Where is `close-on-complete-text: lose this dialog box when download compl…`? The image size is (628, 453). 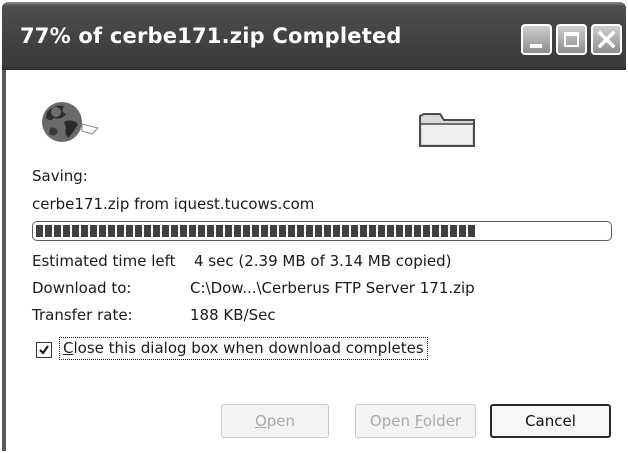
close-on-complete-text: lose this dialog box when download compl… is located at coordinates (248, 348).